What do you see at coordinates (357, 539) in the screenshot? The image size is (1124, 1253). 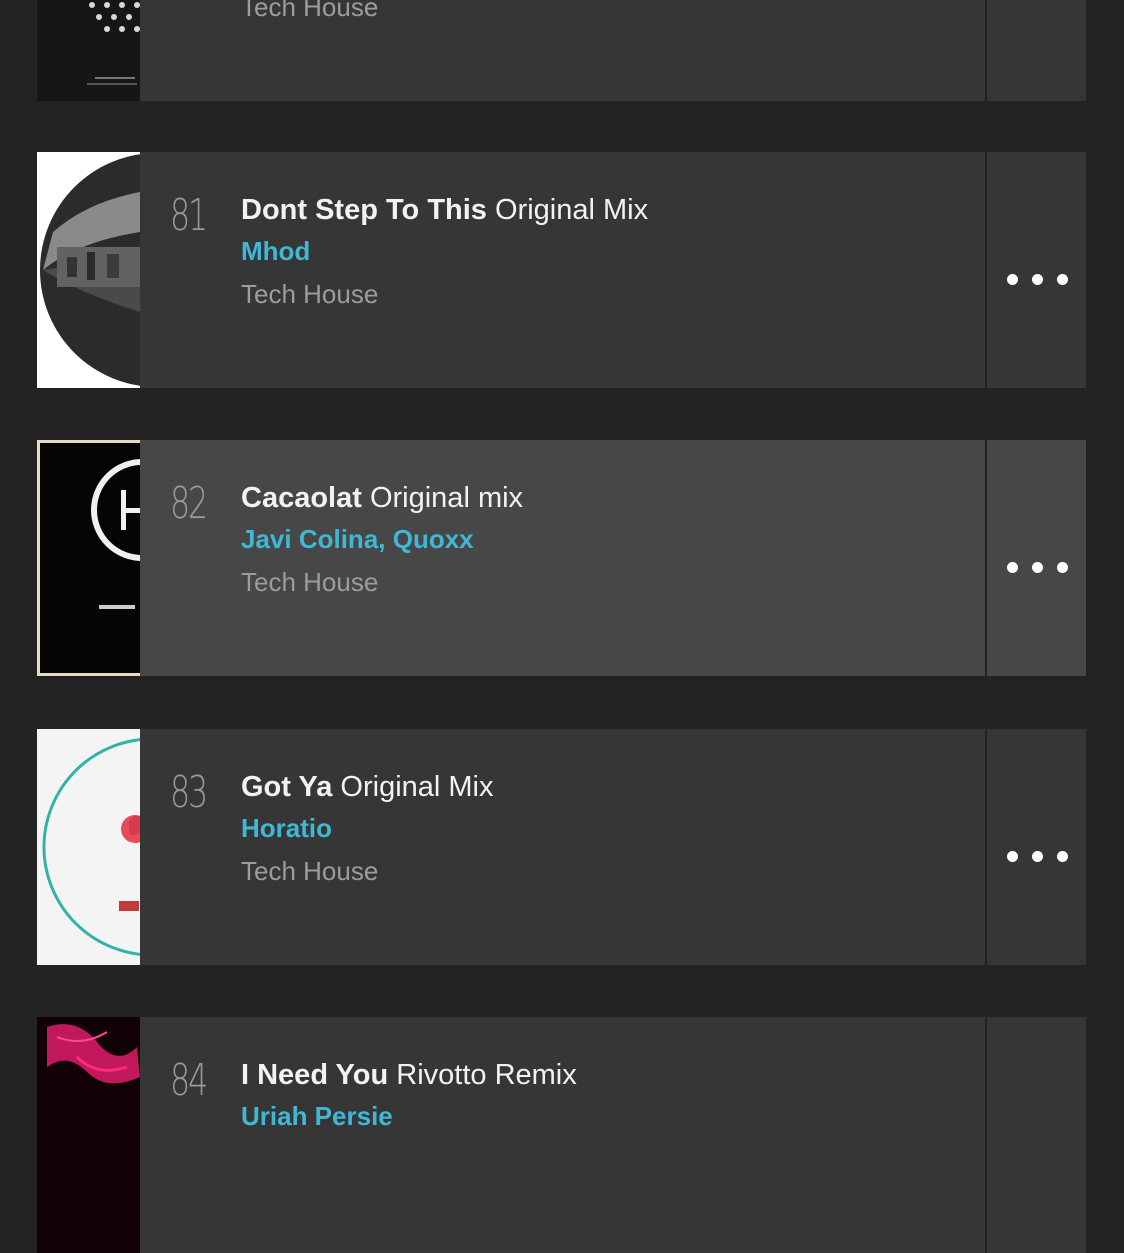 I see `track-artist: Javi Colina, Quoxx` at bounding box center [357, 539].